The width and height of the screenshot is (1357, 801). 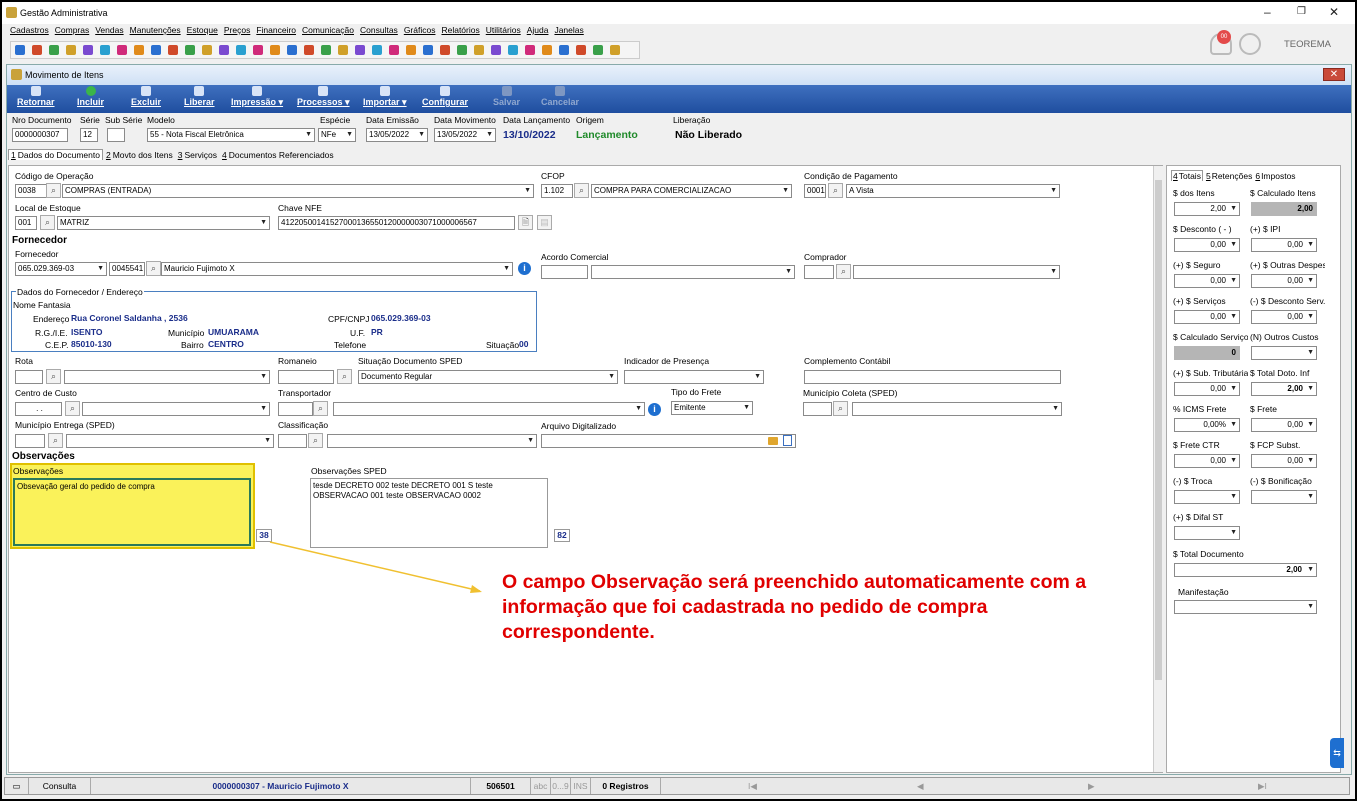 I want to click on tab-4: 4 Documentos Referenciados, so click(x=278, y=155).